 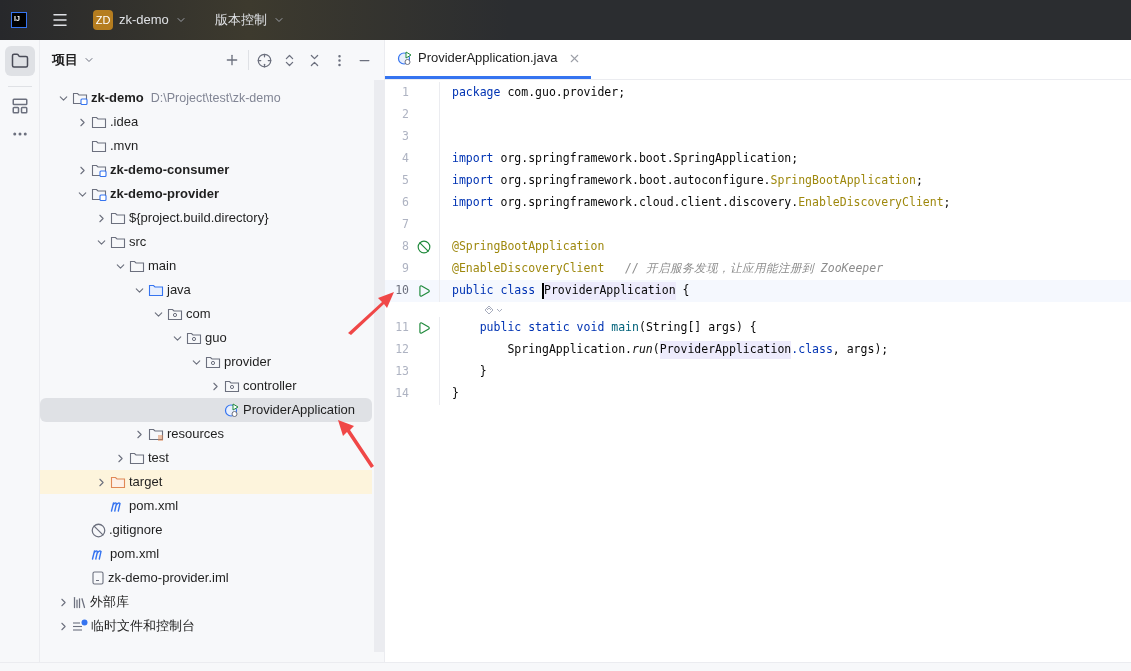 What do you see at coordinates (103, 20) in the screenshot?
I see `project-badge: ZD` at bounding box center [103, 20].